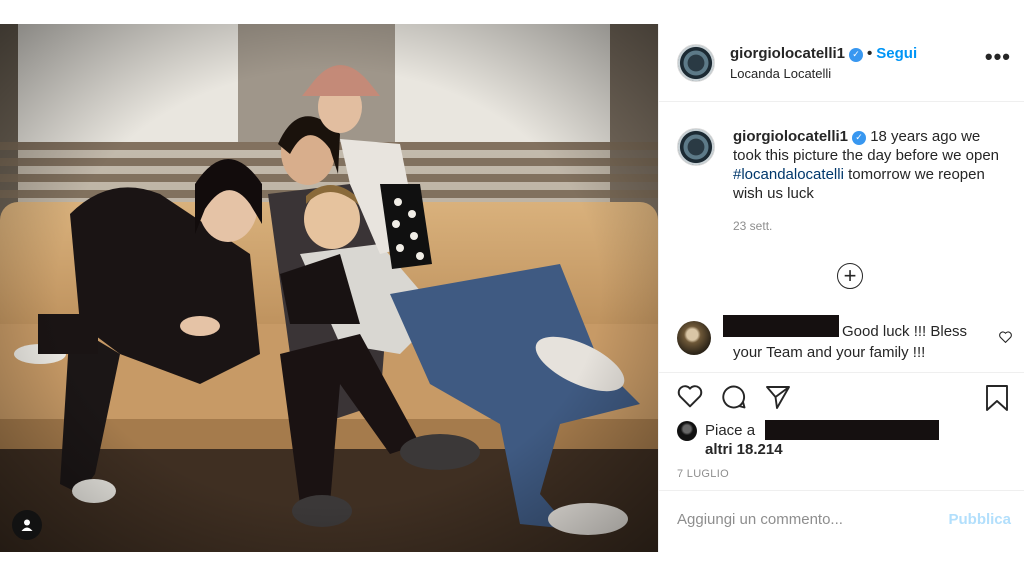 This screenshot has height=576, width=1024. What do you see at coordinates (852, 430) in the screenshot?
I see `redacted-liker-name` at bounding box center [852, 430].